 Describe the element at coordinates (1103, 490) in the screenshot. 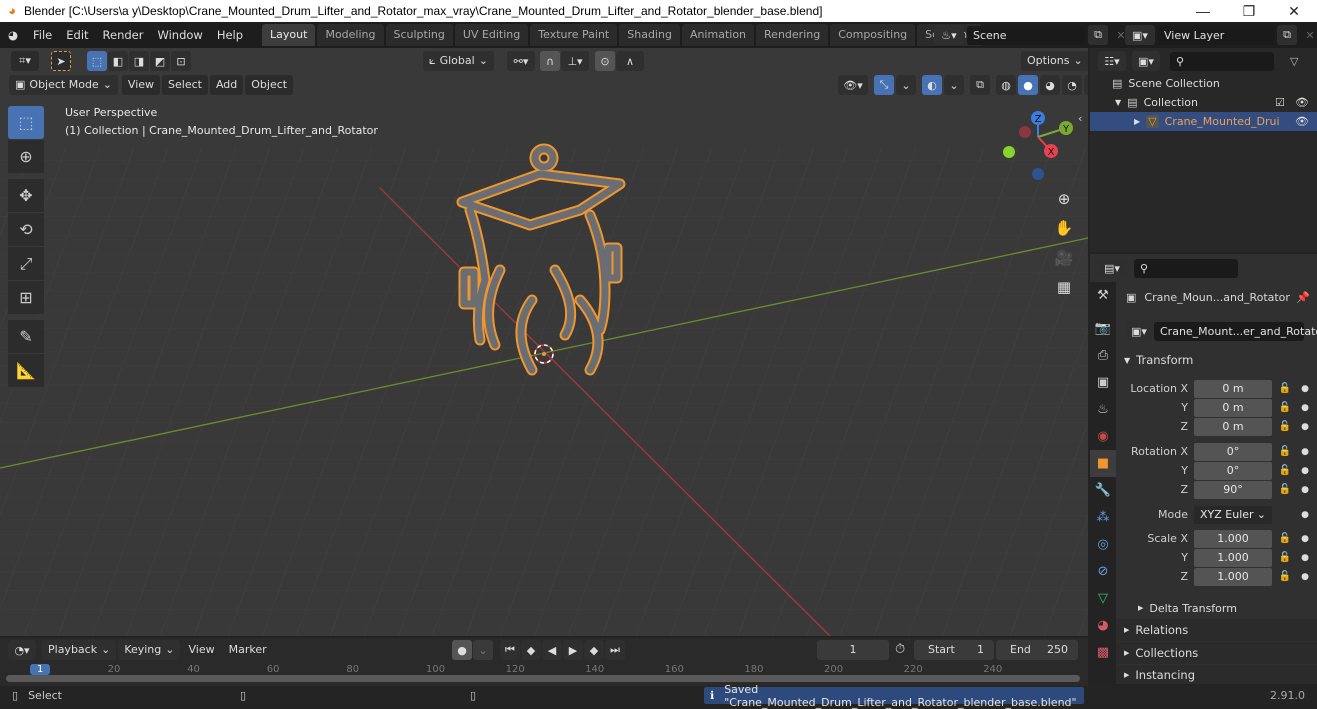

I see `modifier-tab: 🔧` at that location.